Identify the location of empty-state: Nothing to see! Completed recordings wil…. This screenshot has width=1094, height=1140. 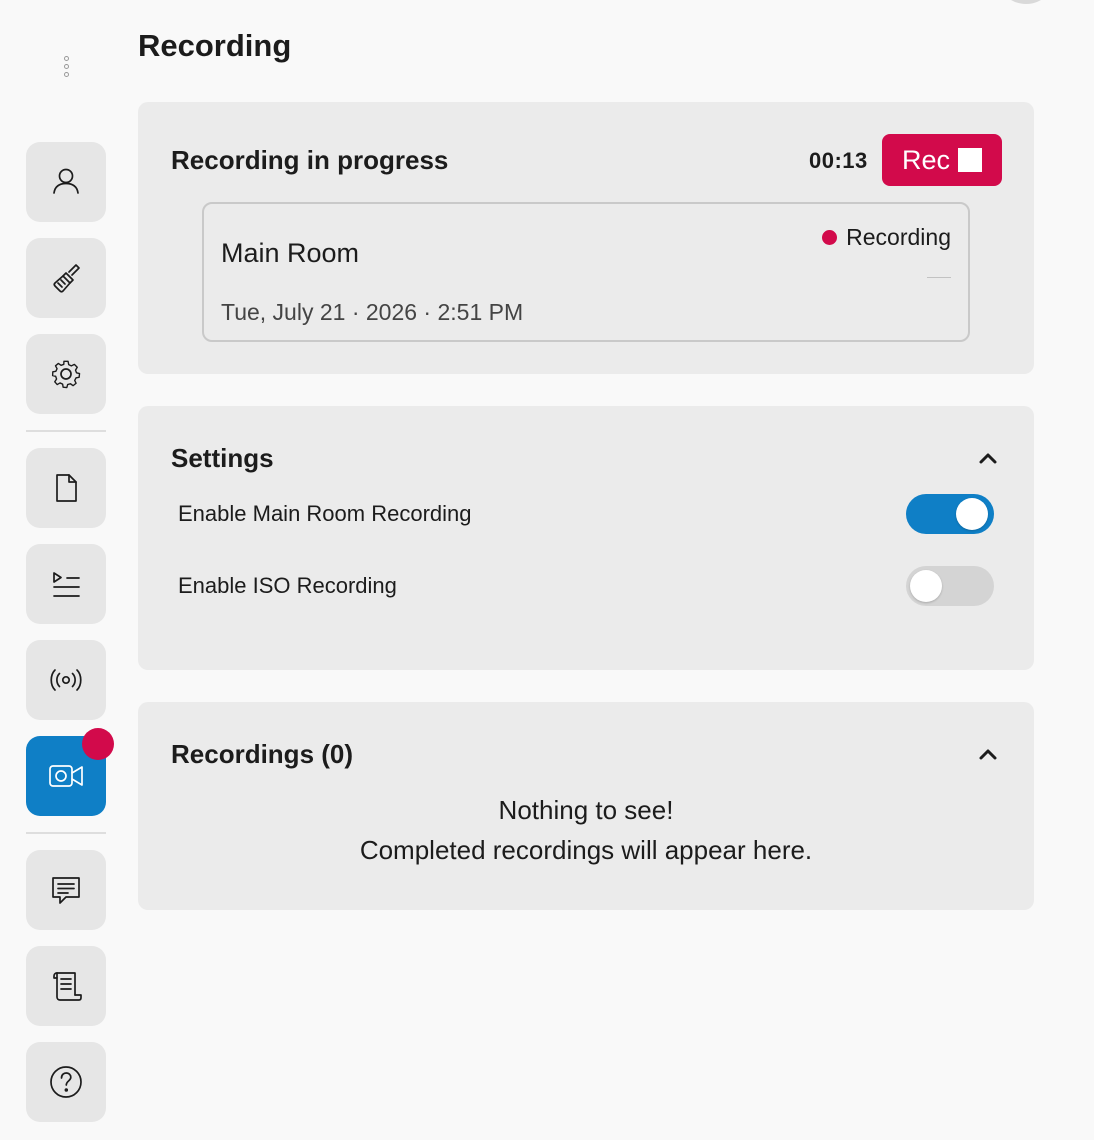
(586, 830).